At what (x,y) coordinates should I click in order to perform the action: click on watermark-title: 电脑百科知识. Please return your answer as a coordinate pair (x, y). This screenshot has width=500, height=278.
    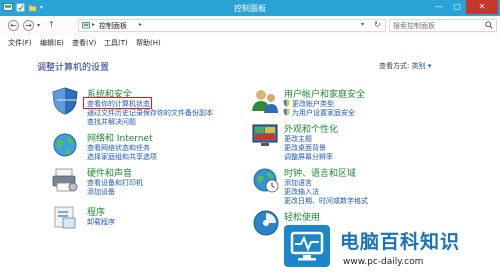
    Looking at the image, I should click on (400, 242).